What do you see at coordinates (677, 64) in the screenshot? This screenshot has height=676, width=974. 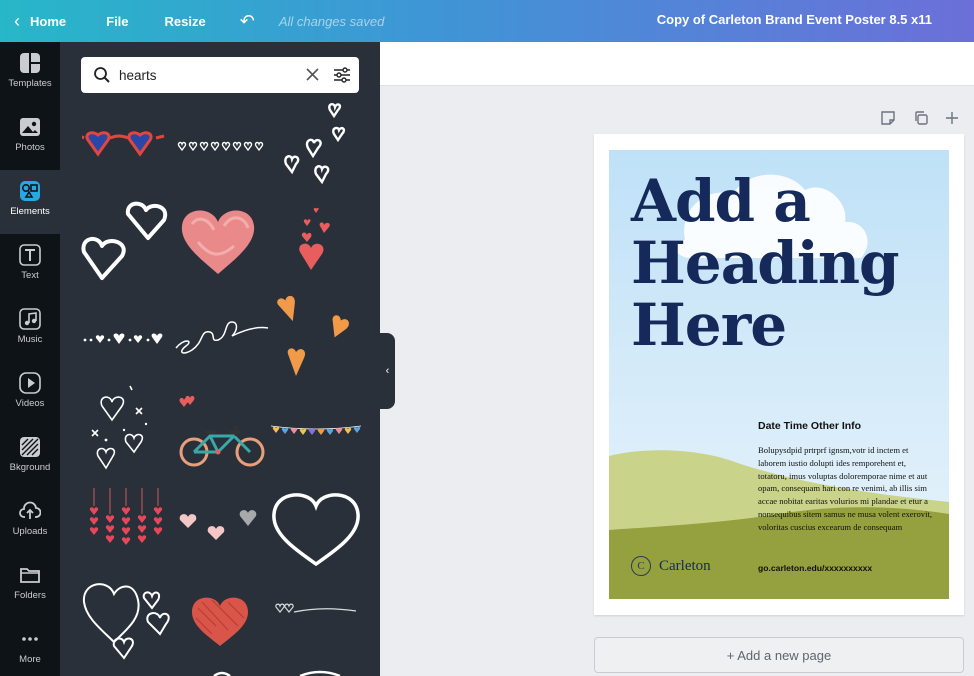 I see `editor-toolbar` at bounding box center [677, 64].